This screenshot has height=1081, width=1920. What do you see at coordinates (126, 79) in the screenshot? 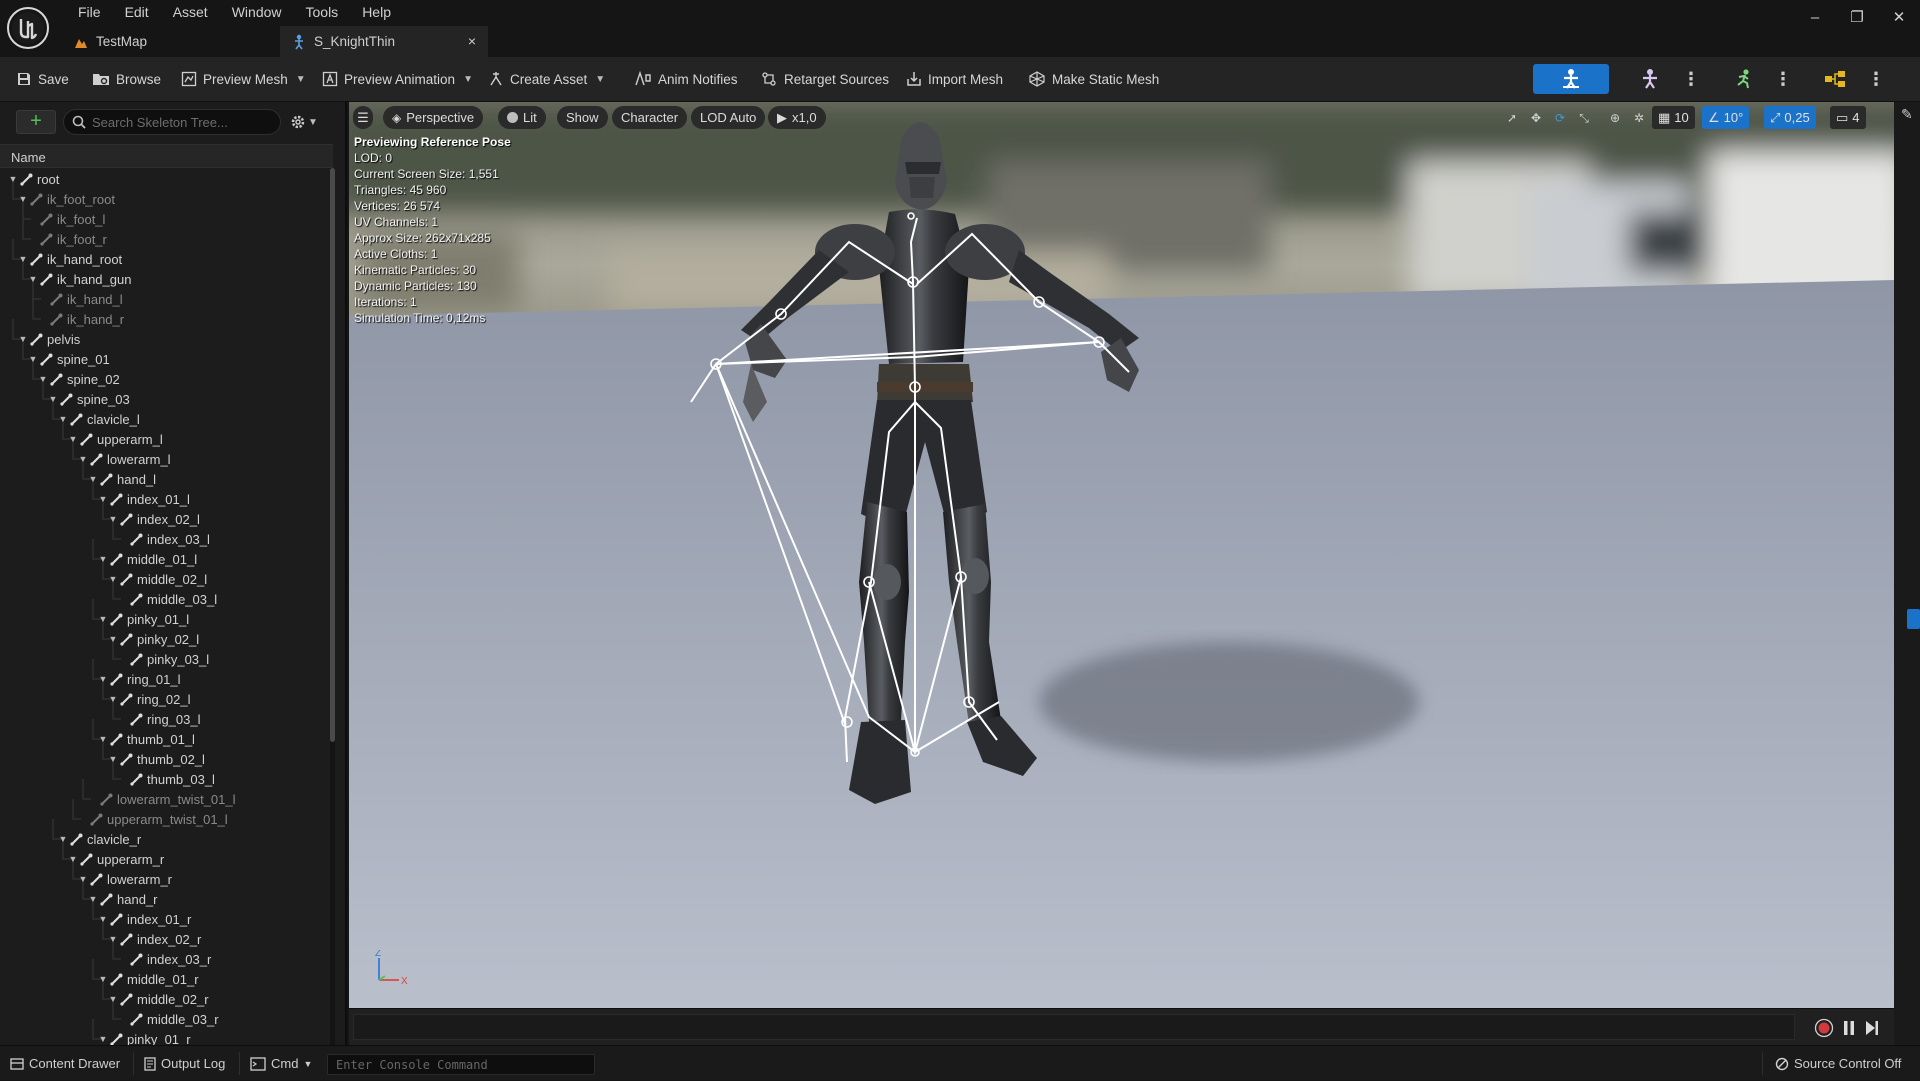
I see `browse-button: Browse` at bounding box center [126, 79].